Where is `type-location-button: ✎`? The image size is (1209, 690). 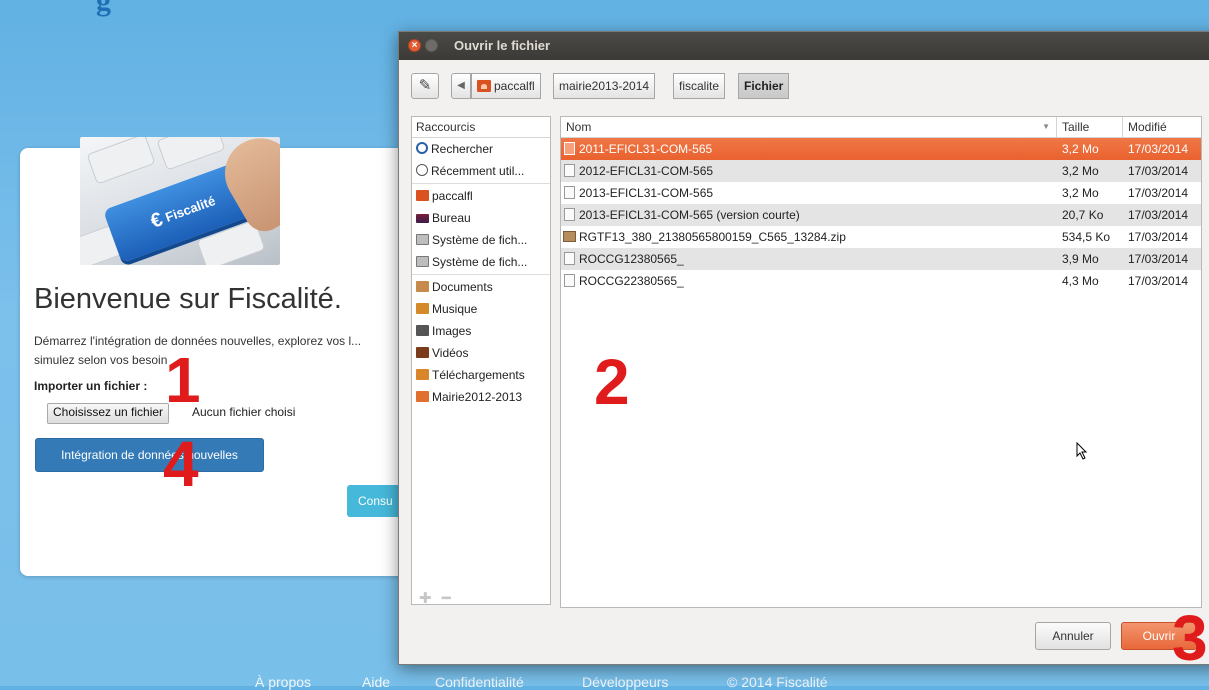 type-location-button: ✎ is located at coordinates (425, 86).